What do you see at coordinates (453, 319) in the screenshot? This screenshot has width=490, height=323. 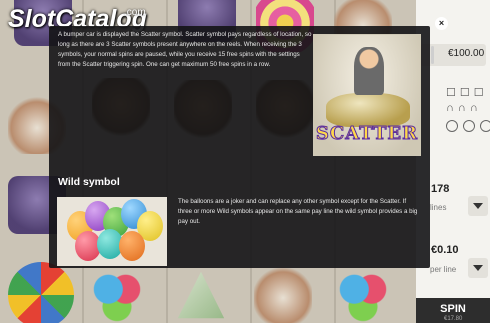 I see `spin-cost: €17.80` at bounding box center [453, 319].